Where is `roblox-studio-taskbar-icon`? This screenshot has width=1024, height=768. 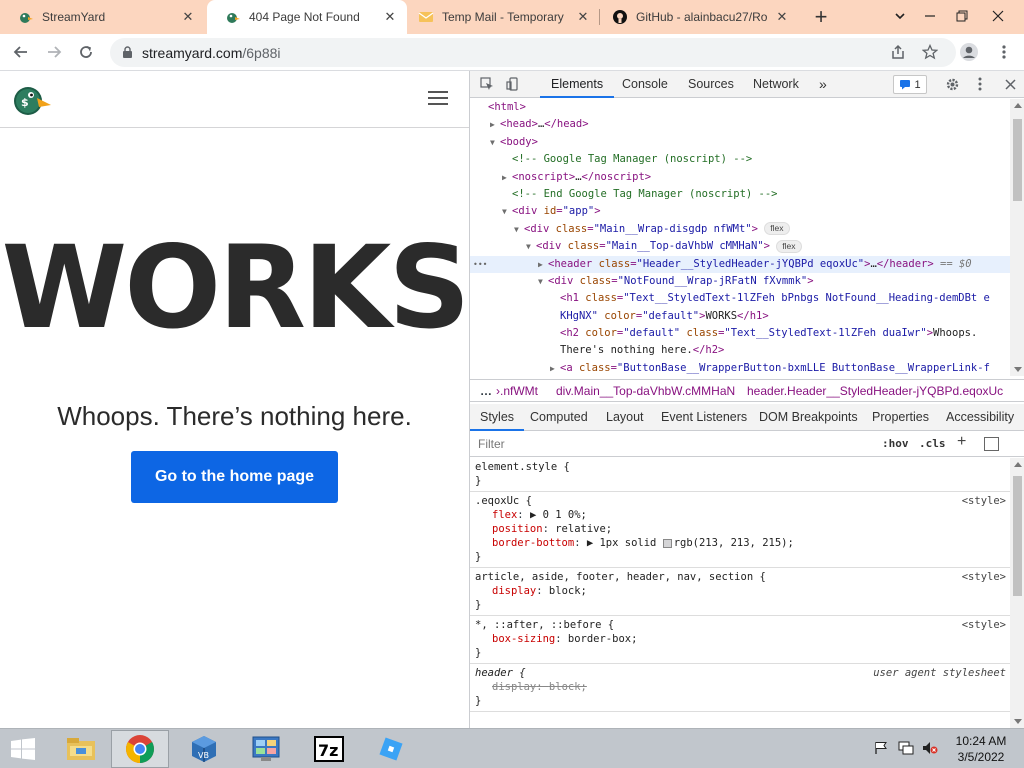 roblox-studio-taskbar-icon is located at coordinates (391, 749).